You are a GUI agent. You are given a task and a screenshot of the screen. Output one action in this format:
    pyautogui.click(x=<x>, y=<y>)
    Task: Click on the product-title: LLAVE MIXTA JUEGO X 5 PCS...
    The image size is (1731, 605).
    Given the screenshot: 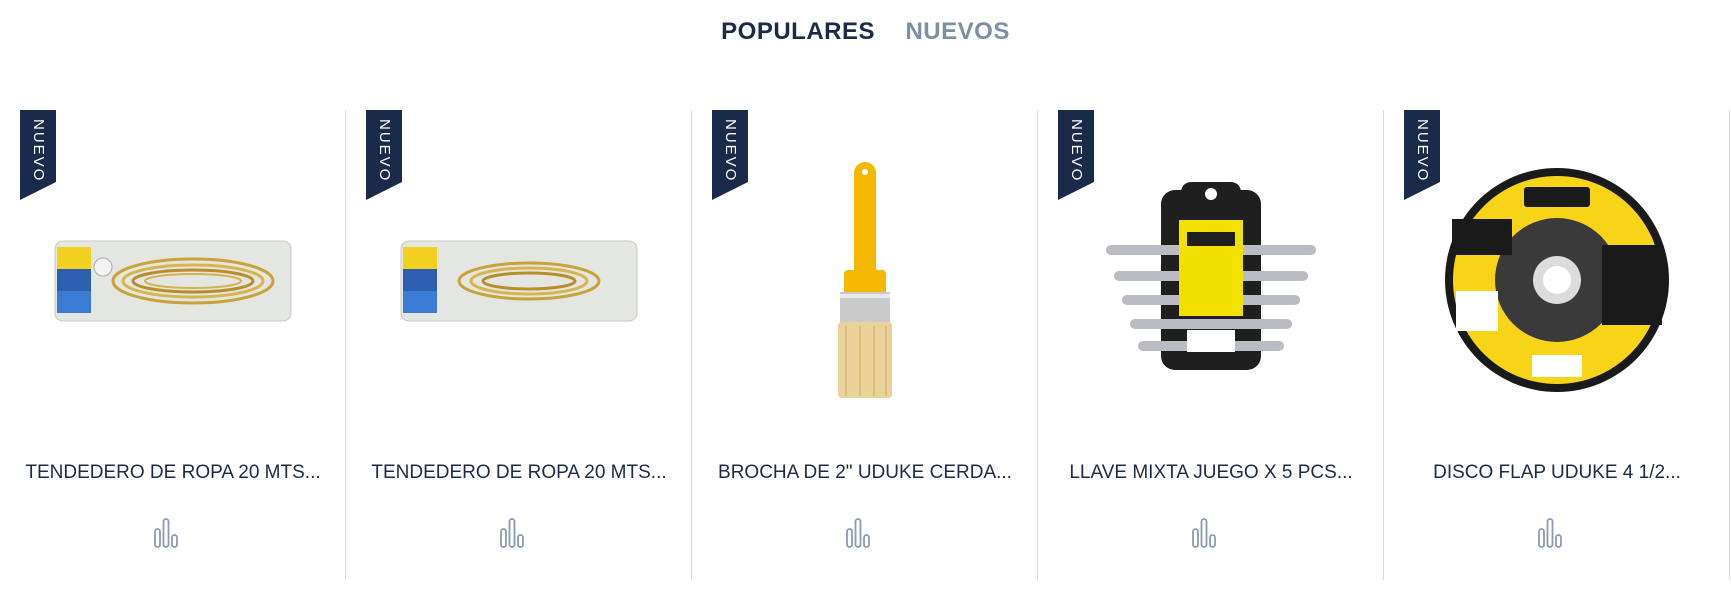 What is the action you would take?
    pyautogui.click(x=1211, y=473)
    